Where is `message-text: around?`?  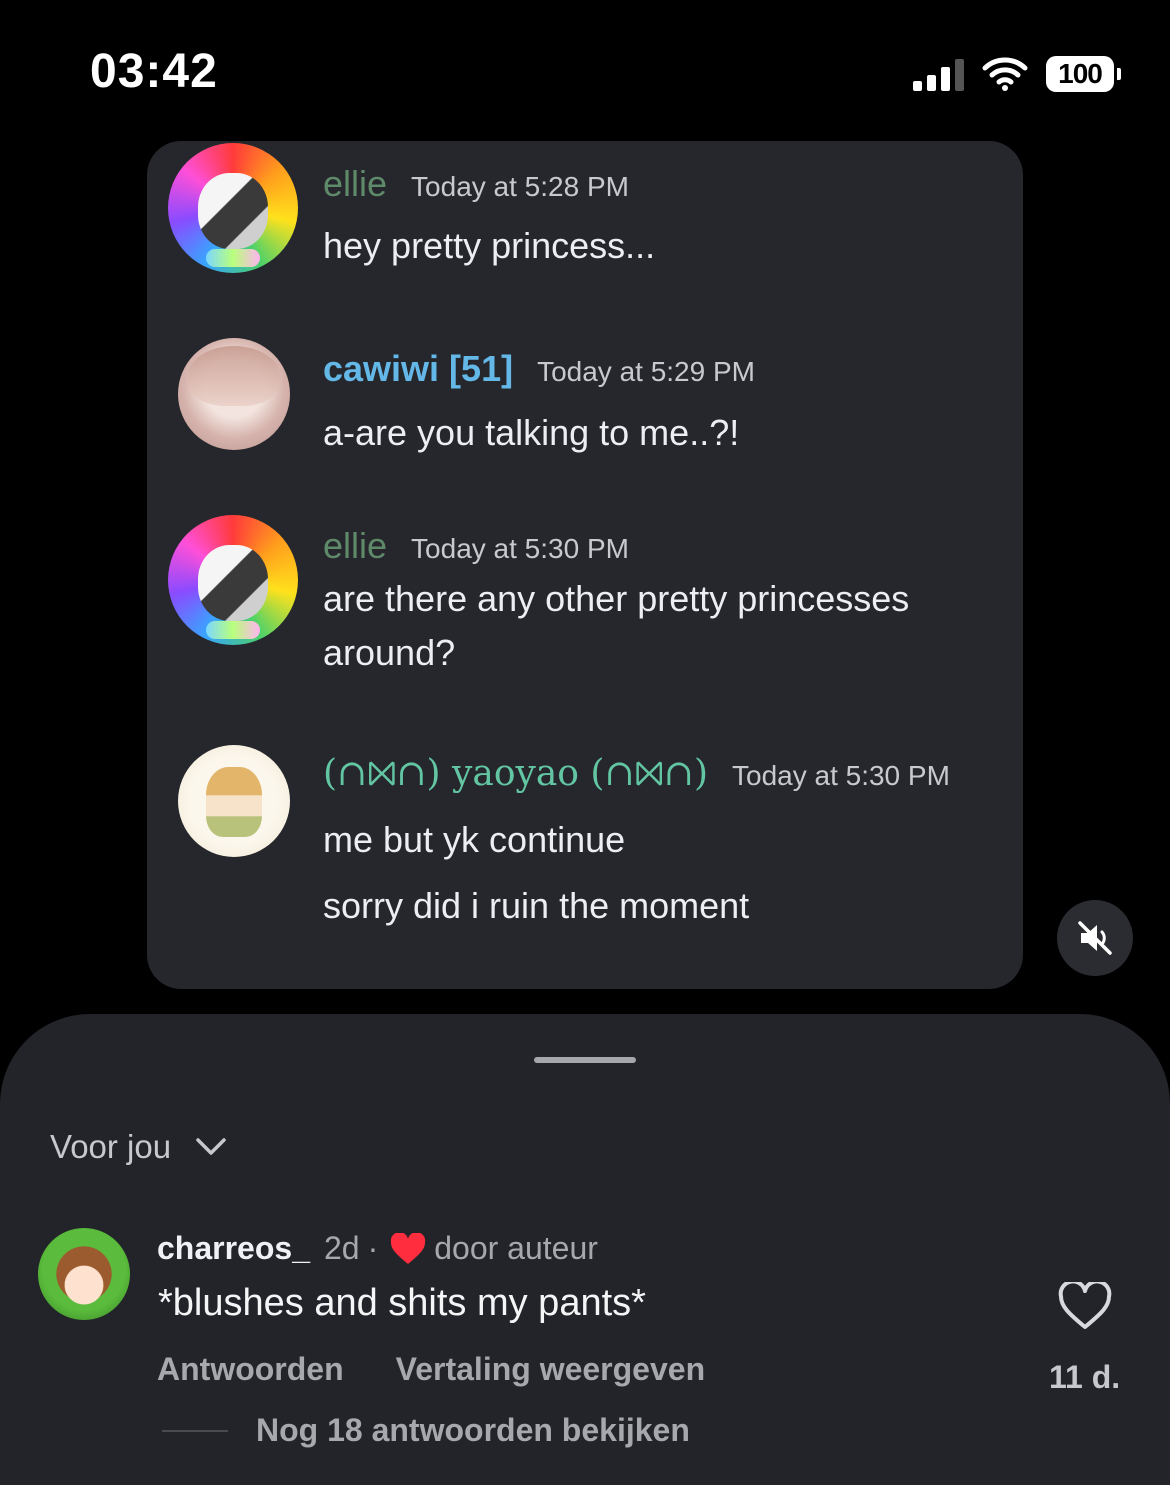
message-text: around? is located at coordinates (389, 652).